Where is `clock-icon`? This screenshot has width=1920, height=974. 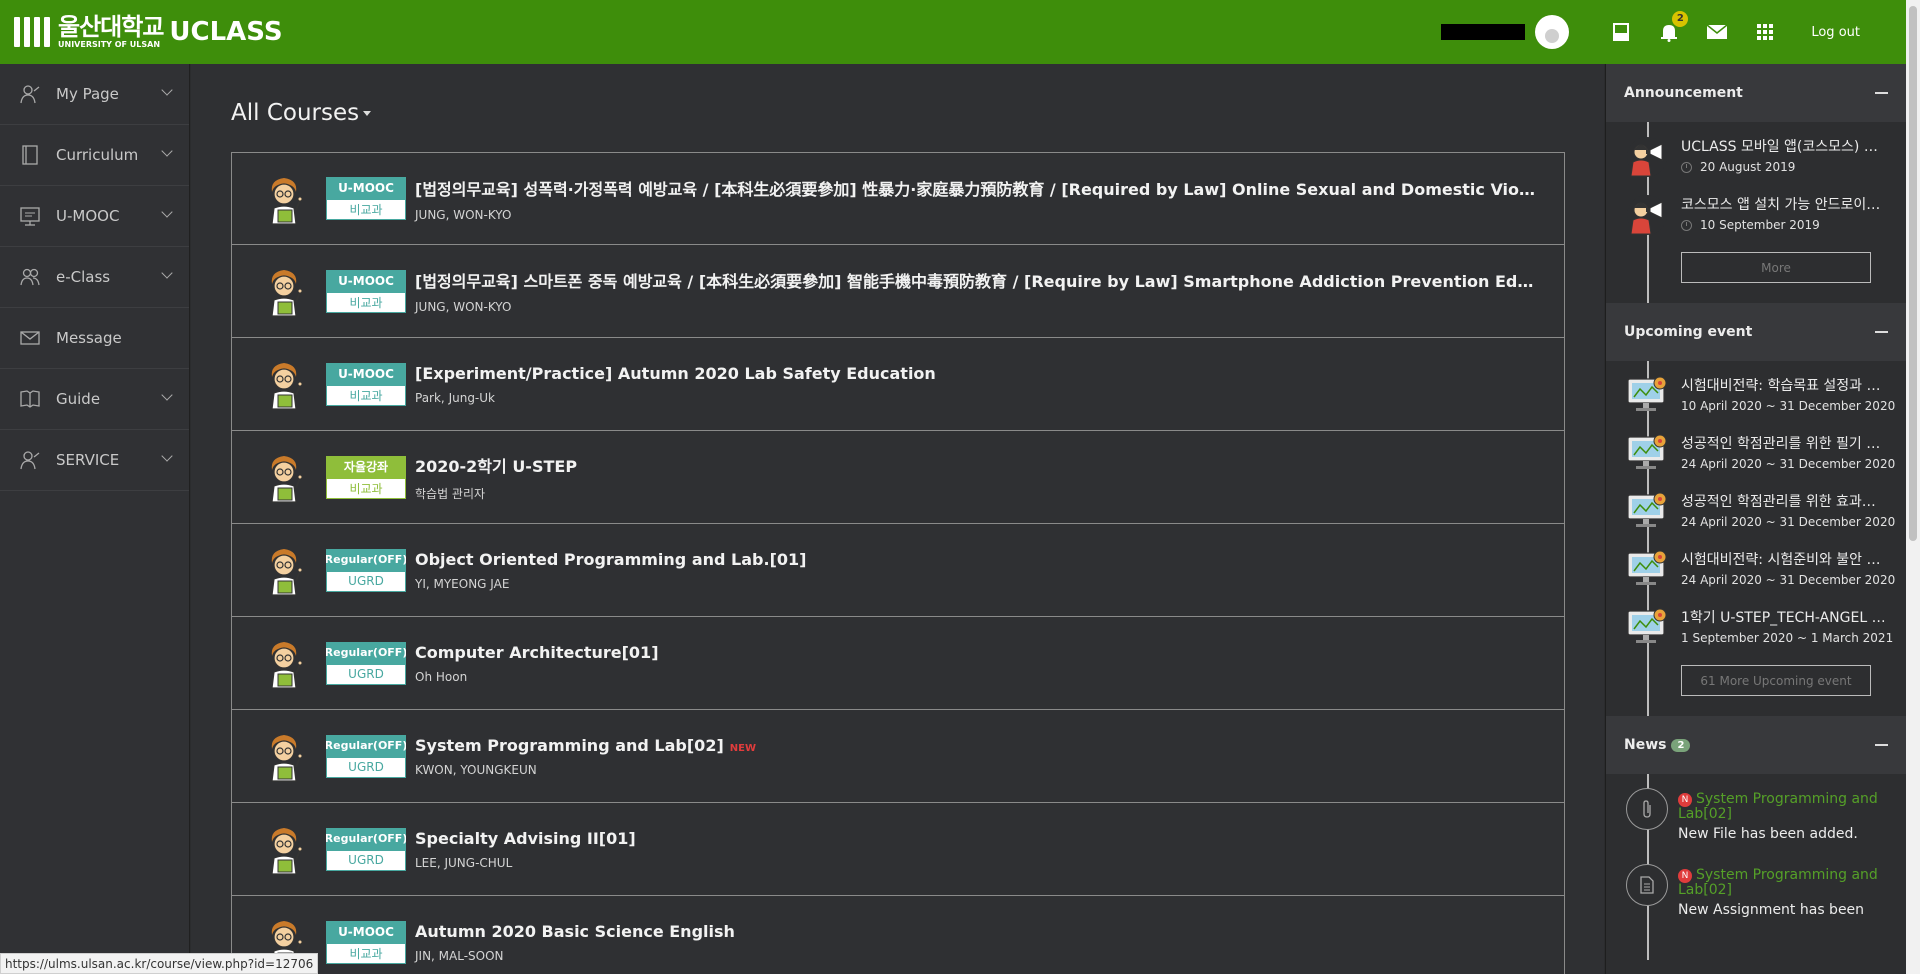 clock-icon is located at coordinates (1686, 167).